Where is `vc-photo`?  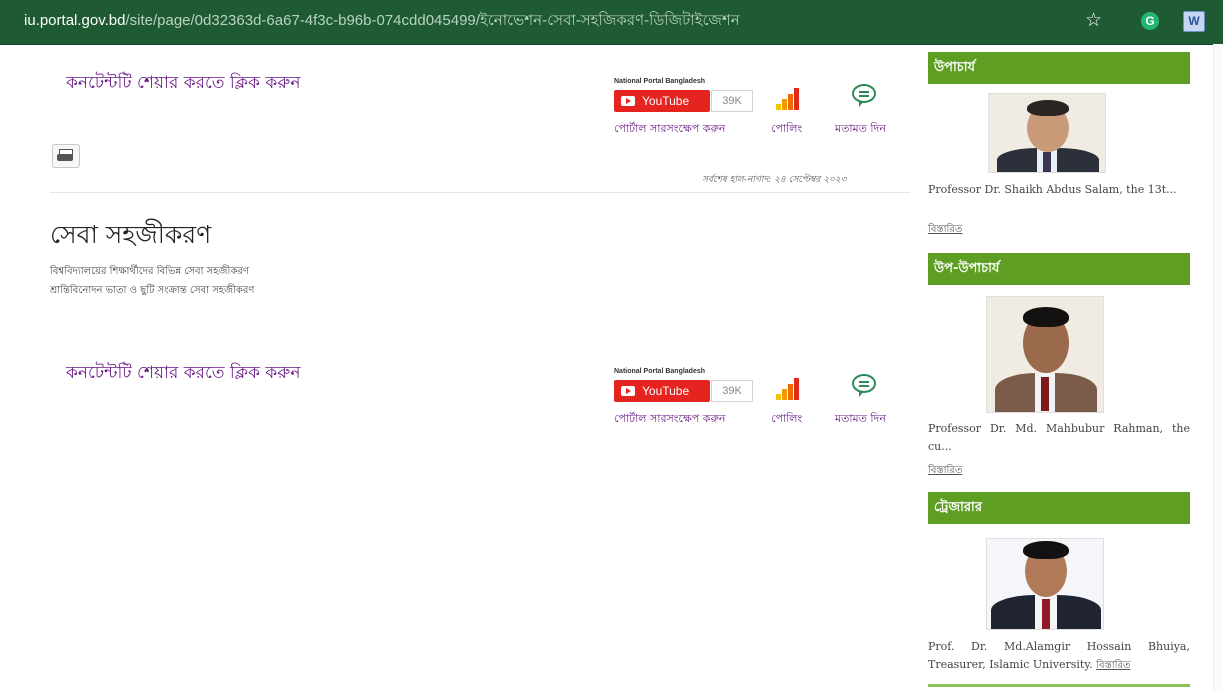
vc-photo is located at coordinates (1047, 133).